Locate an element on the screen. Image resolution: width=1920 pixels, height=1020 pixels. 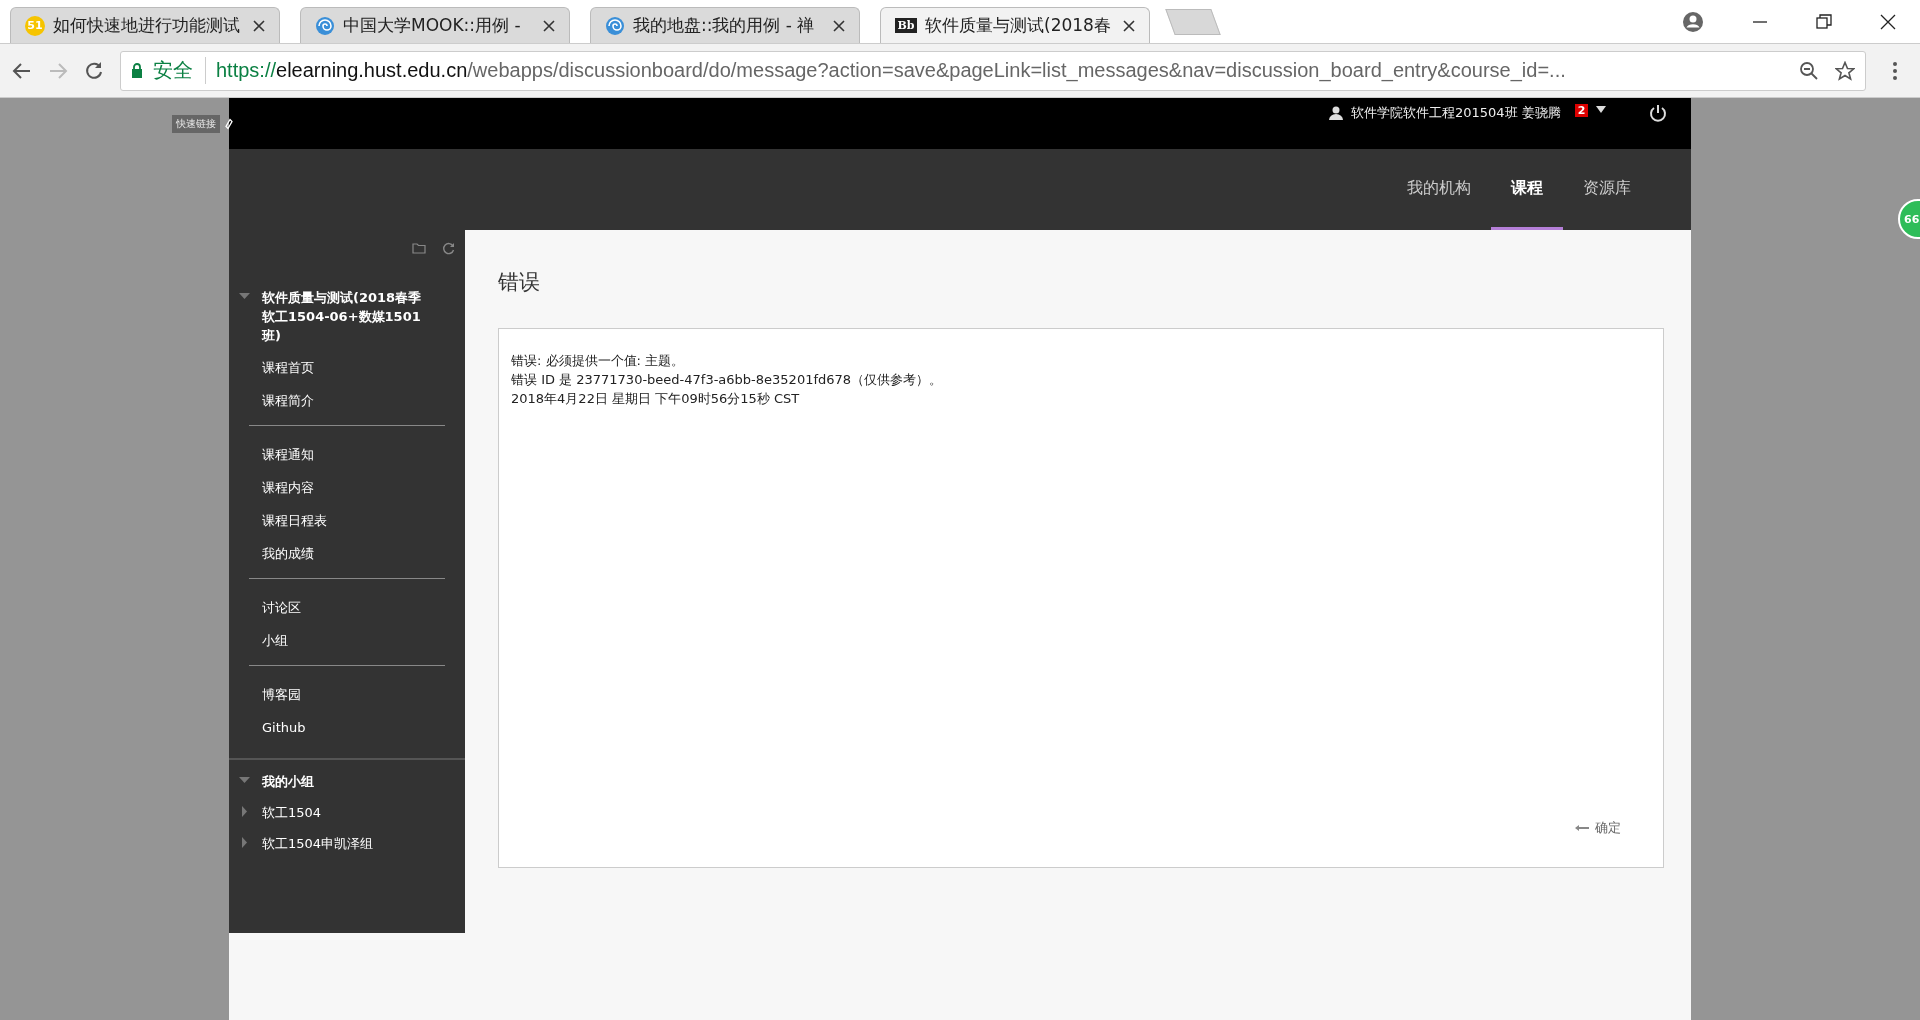
sidebar-link: 讨论区 is located at coordinates (347, 607).